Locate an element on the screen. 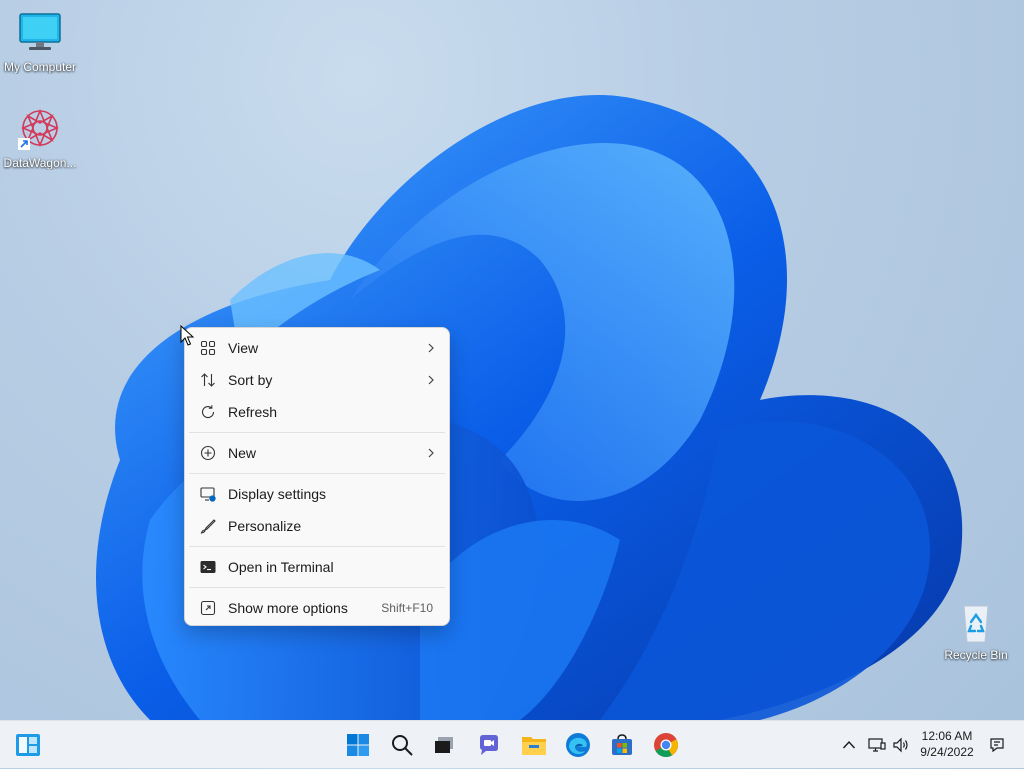  store-icon is located at coordinates (622, 744).